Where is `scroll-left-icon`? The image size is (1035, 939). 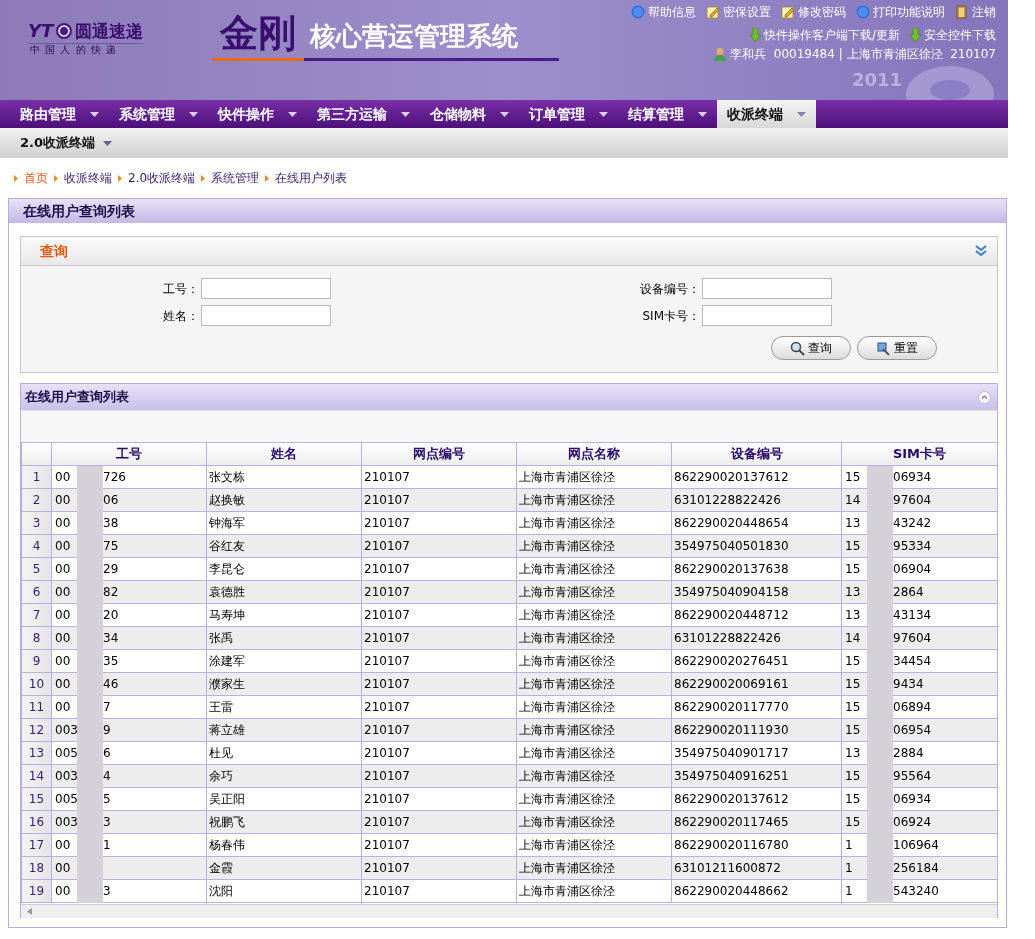 scroll-left-icon is located at coordinates (29, 911).